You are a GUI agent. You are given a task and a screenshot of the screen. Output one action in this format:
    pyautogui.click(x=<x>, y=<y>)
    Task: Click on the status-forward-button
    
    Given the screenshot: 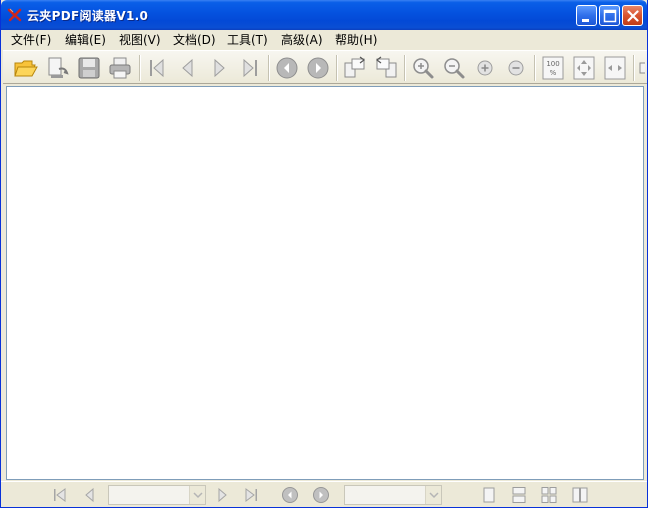 What is the action you would take?
    pyautogui.click(x=321, y=495)
    